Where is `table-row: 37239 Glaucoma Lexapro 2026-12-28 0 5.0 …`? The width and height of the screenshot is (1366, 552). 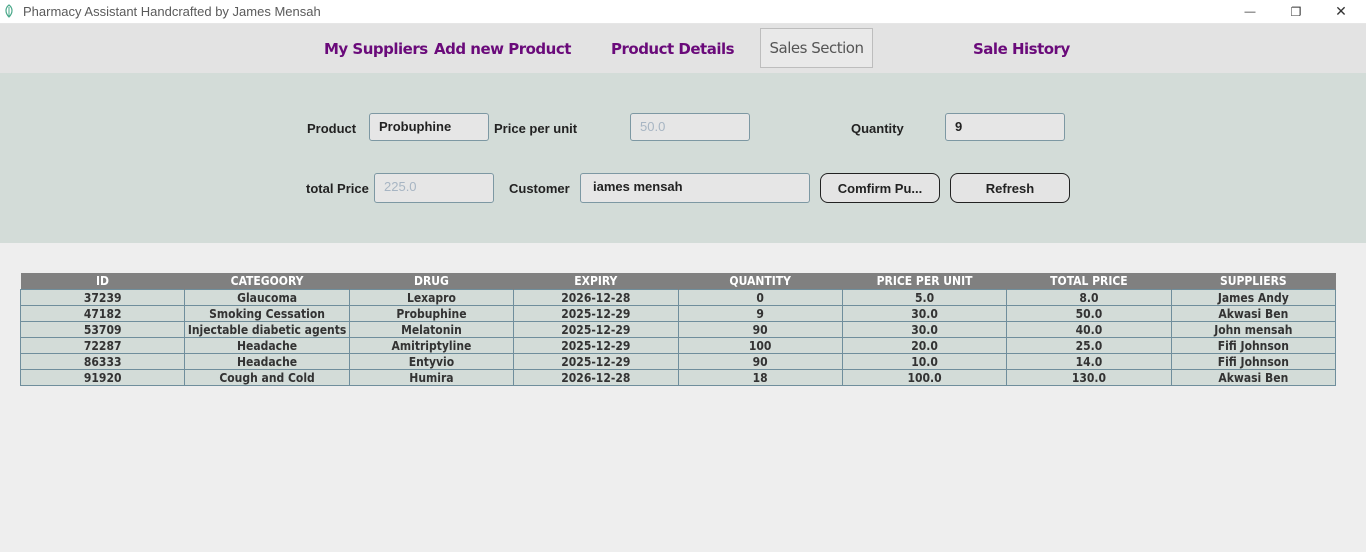 table-row: 37239 Glaucoma Lexapro 2026-12-28 0 5.0 … is located at coordinates (678, 297).